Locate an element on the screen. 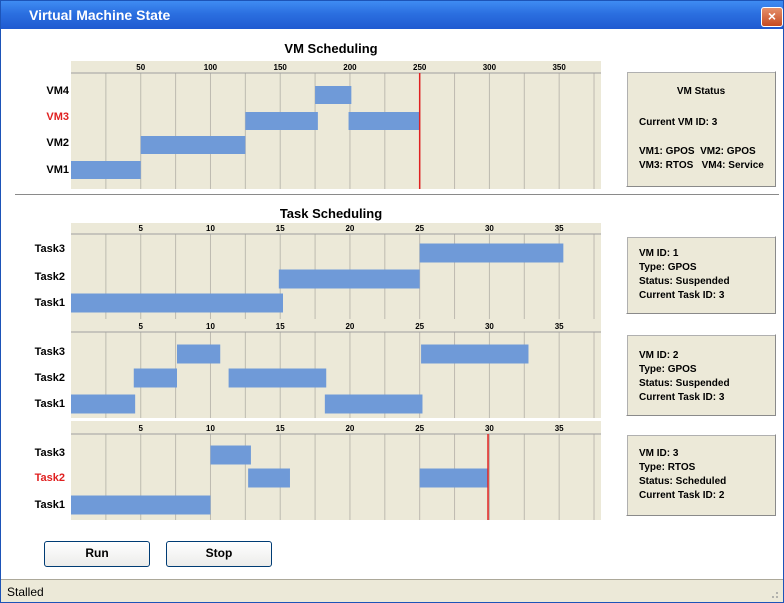 The width and height of the screenshot is (784, 603). vm-row-label: VM1 is located at coordinates (57, 170).